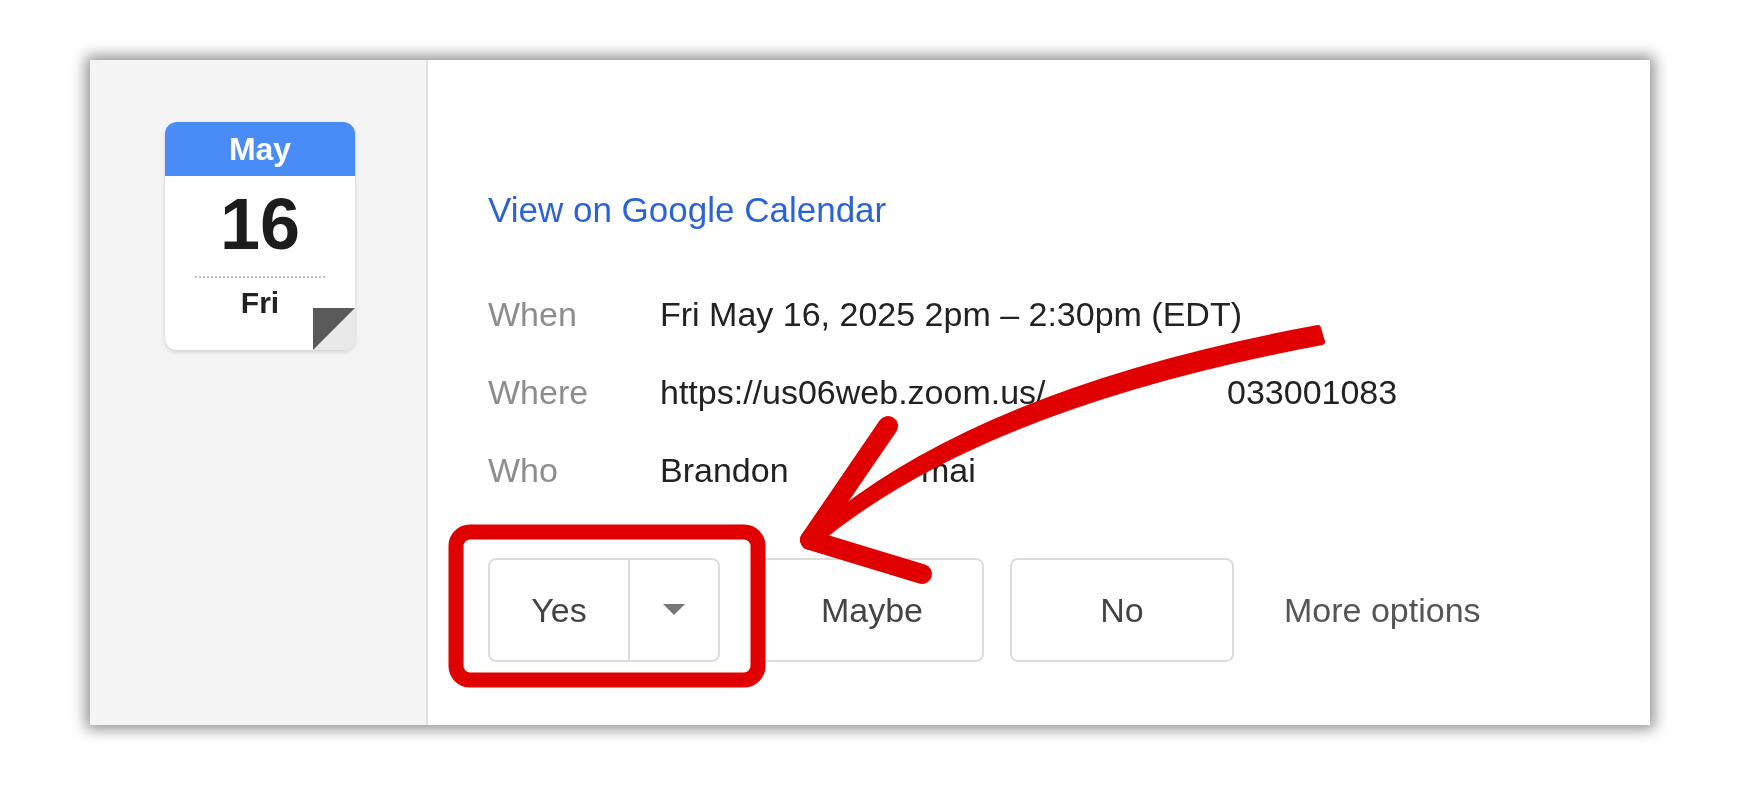 This screenshot has width=1744, height=788. I want to click on rsvp-button: No, so click(1122, 610).